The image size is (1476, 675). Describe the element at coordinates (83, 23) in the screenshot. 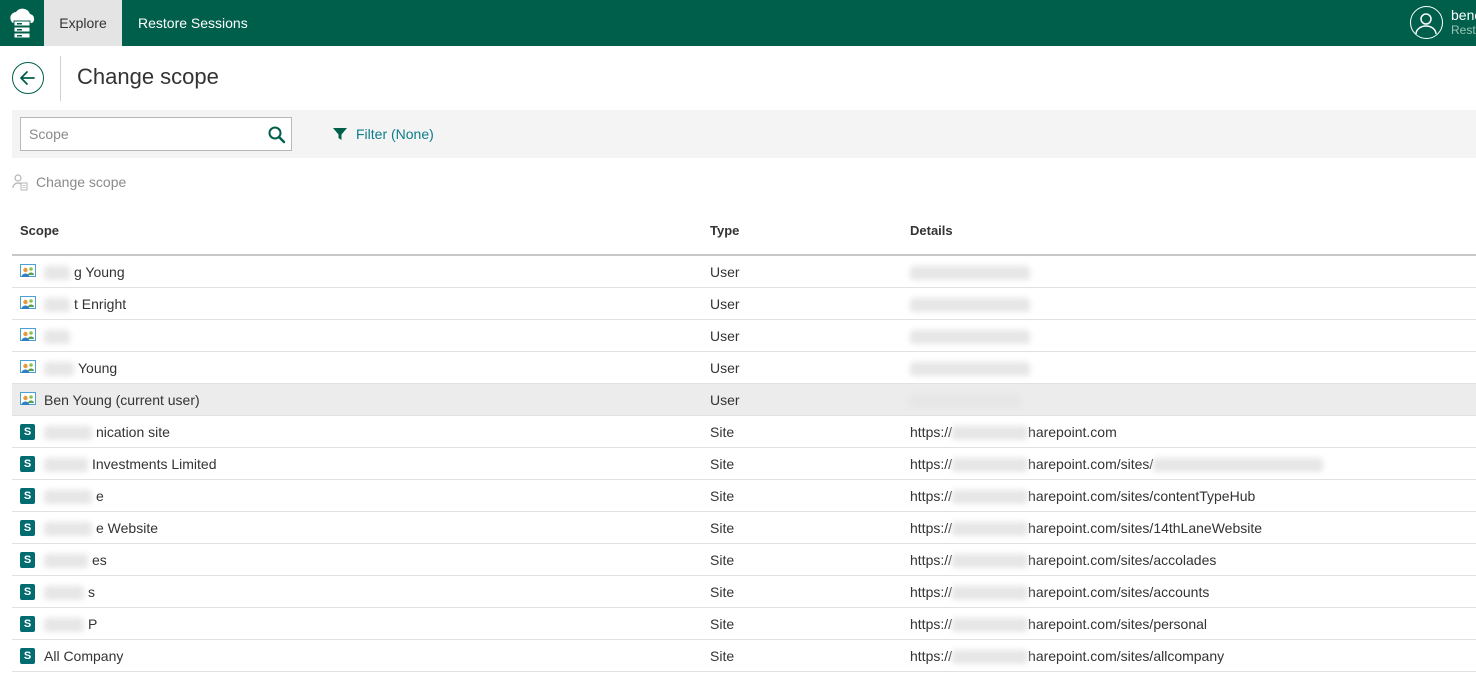

I see `tab-explore: Explore` at that location.